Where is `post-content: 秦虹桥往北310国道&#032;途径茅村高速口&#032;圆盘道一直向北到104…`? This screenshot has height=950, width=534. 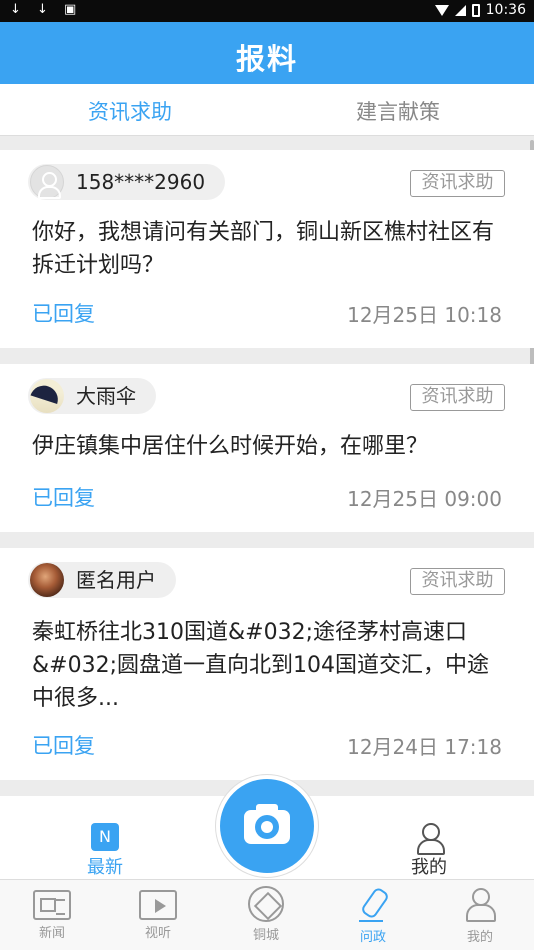
post-content: 秦虹桥往北310国道&#032;途径茅村高速口&#032;圆盘道一直向北到104… is located at coordinates (260, 665).